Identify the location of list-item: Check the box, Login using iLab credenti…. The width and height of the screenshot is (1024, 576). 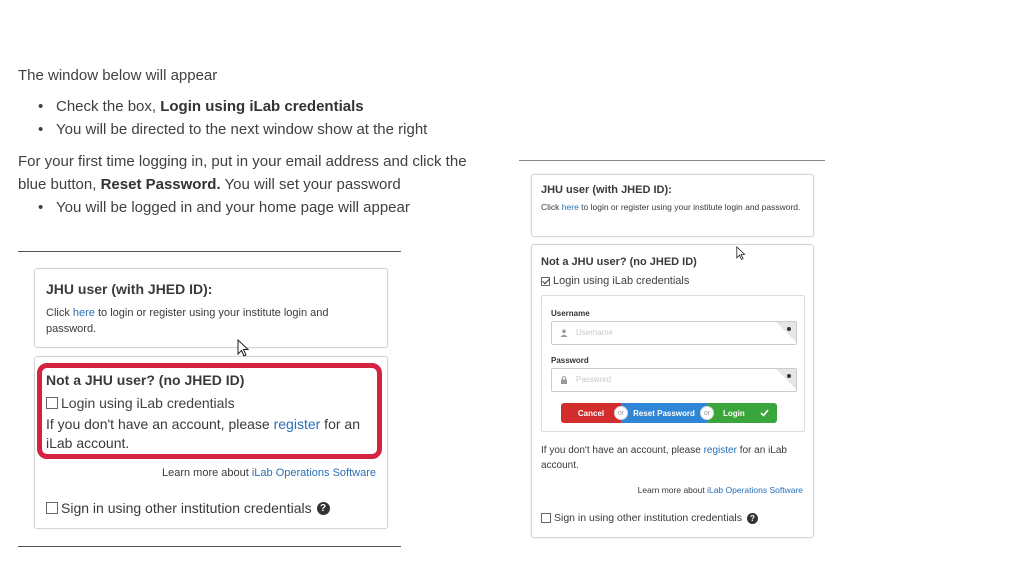
(232, 106).